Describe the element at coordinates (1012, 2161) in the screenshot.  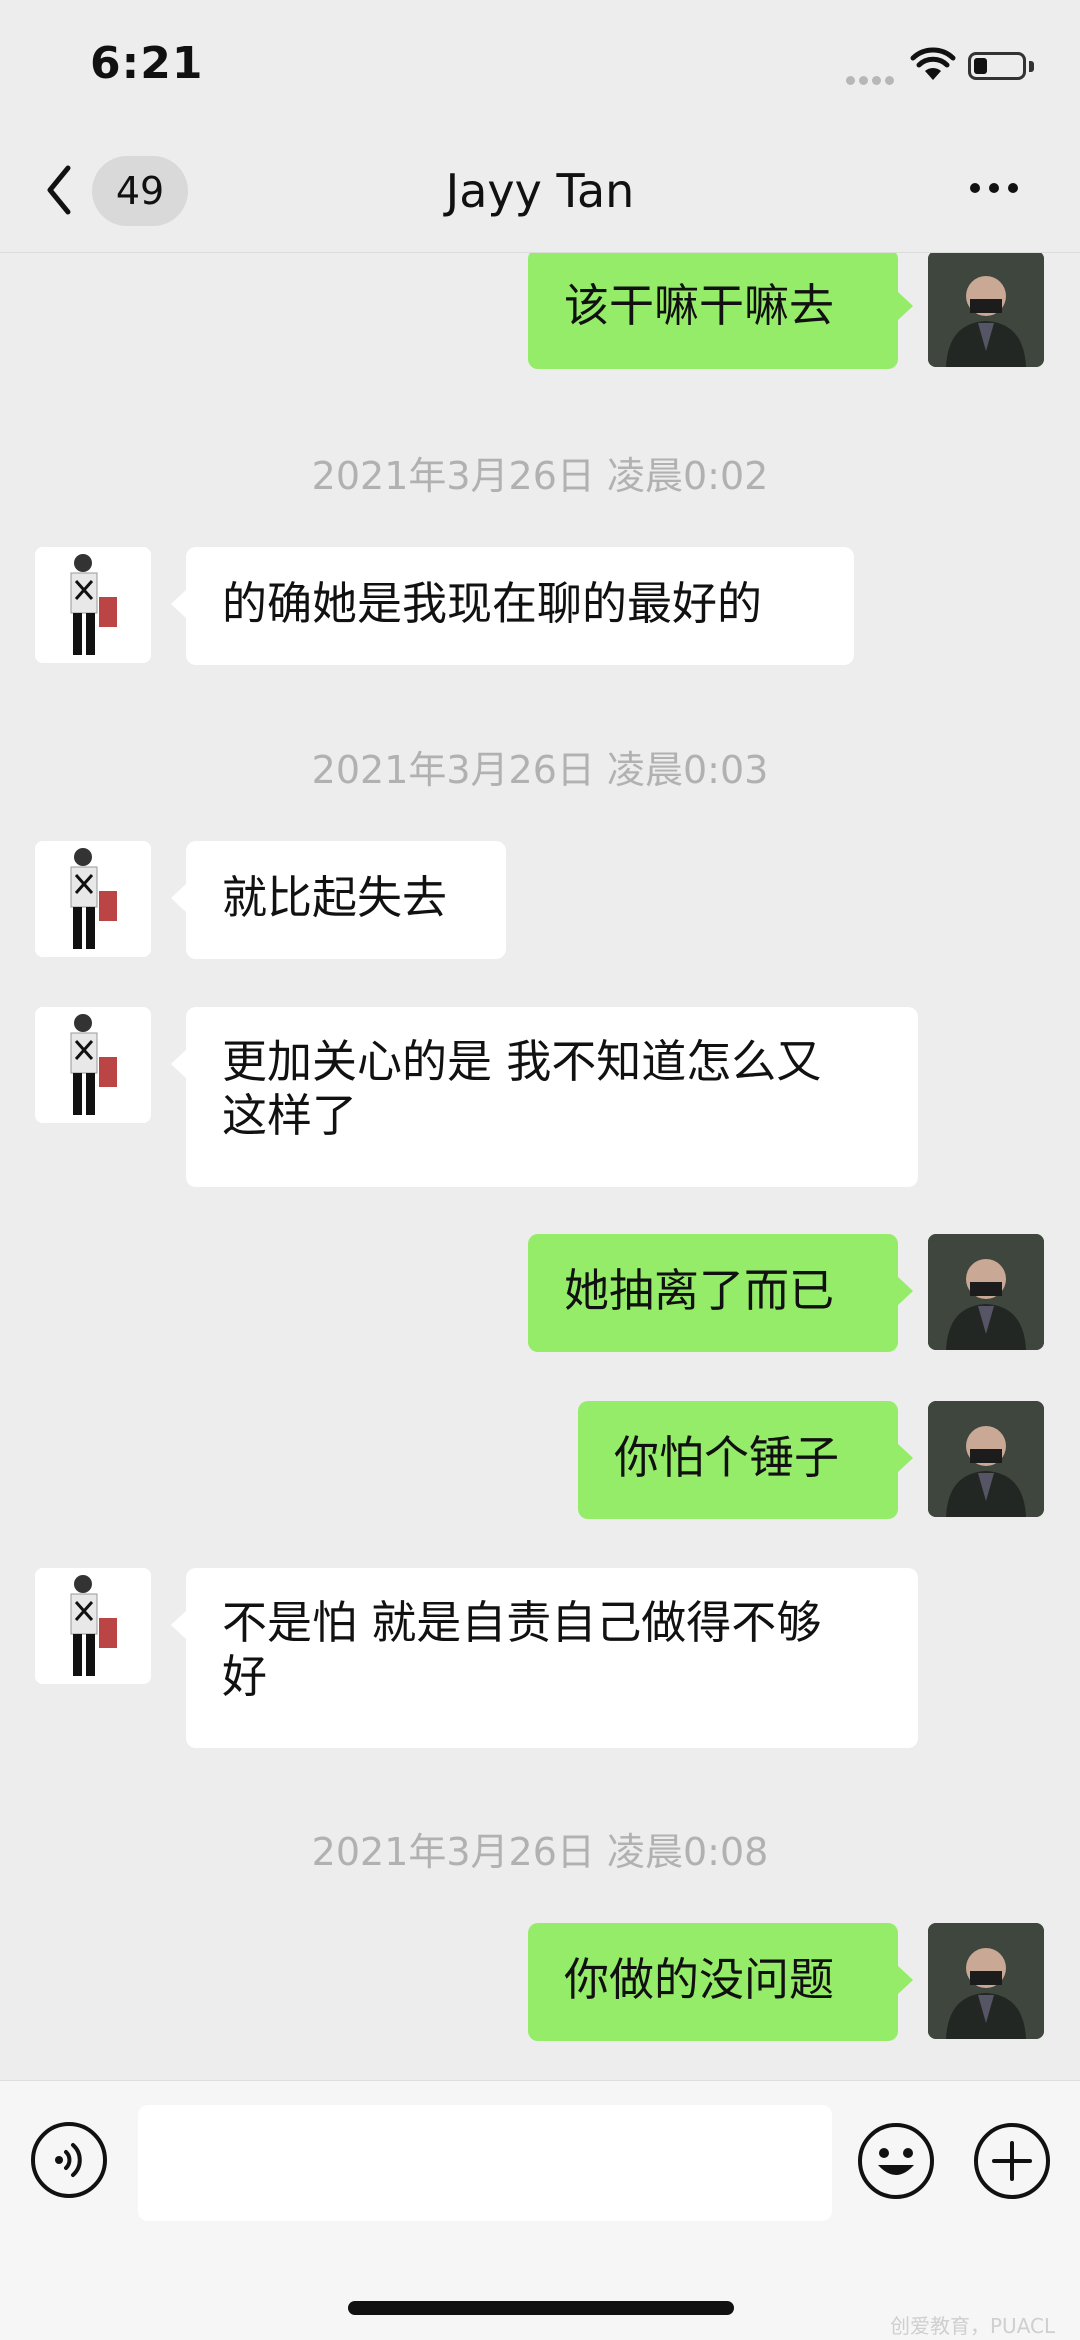
I see `plus-icon` at that location.